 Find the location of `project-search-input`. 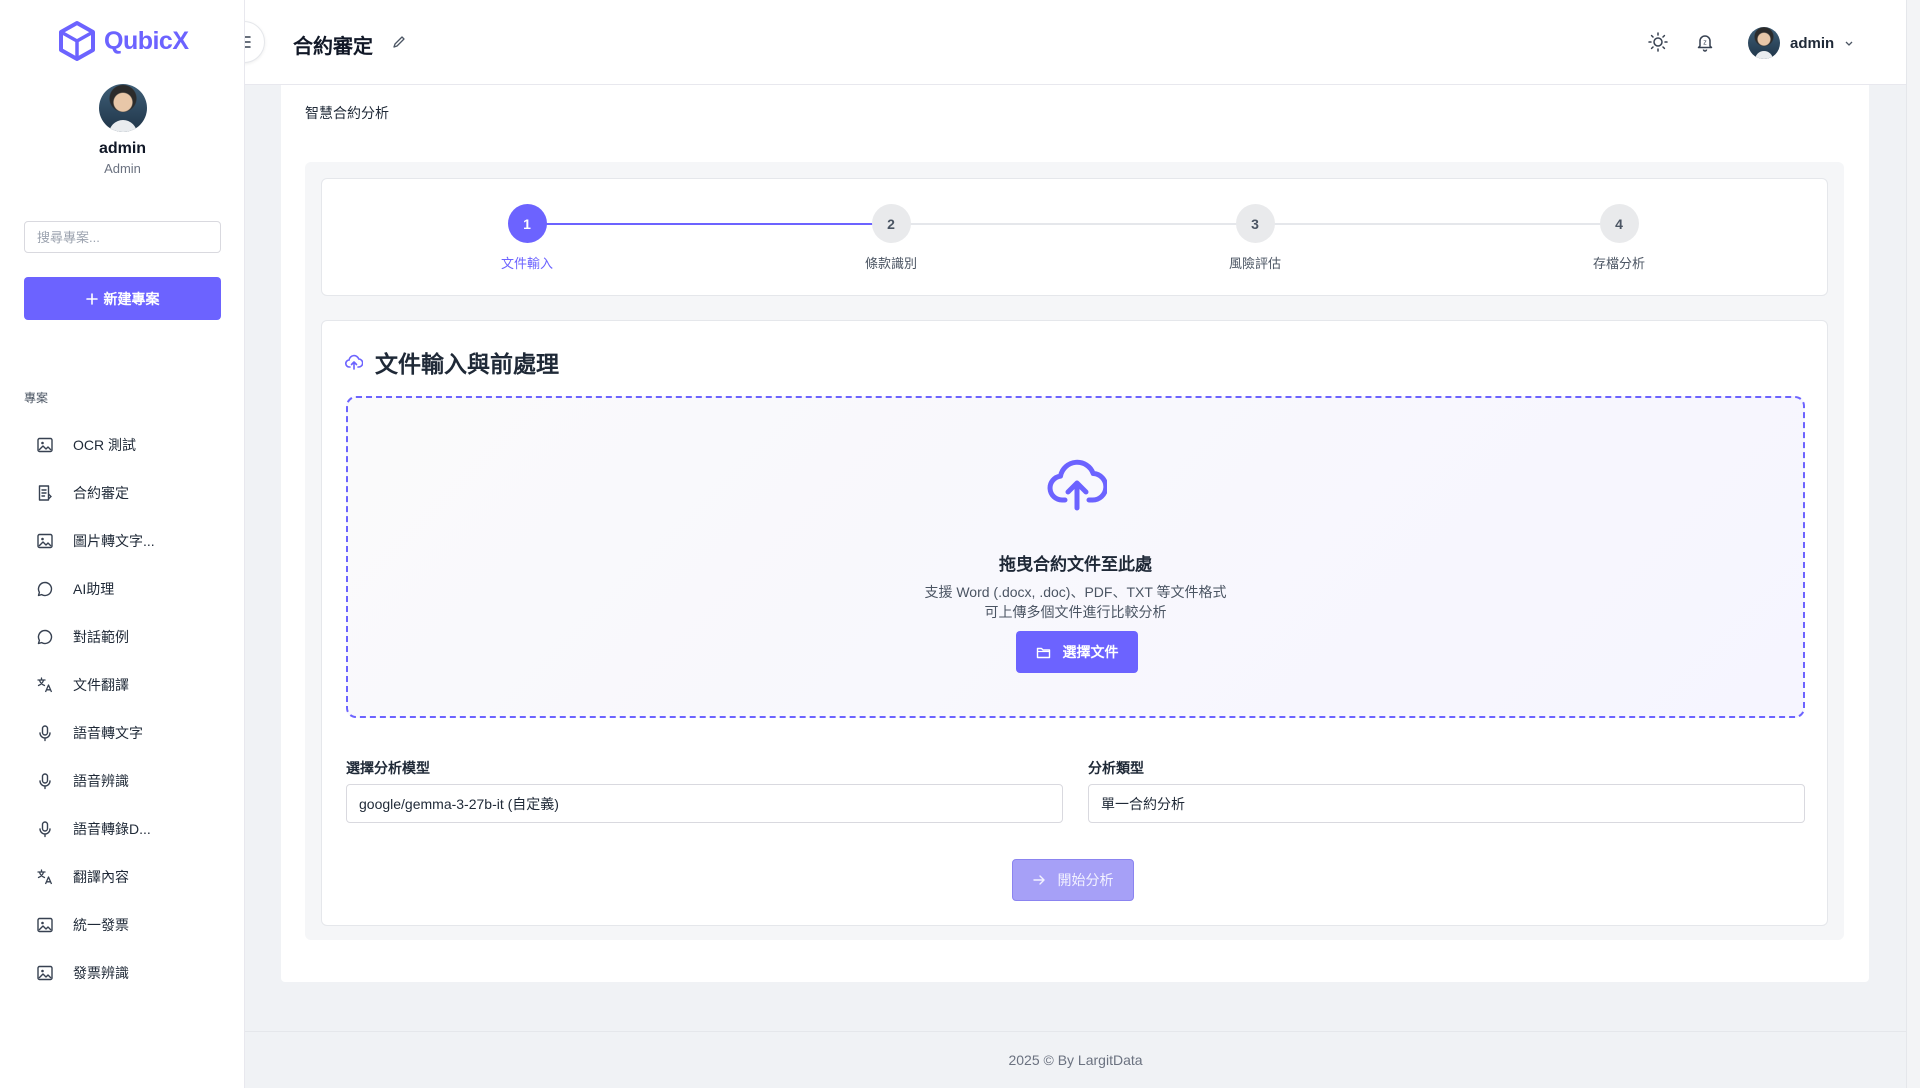

project-search-input is located at coordinates (122, 237).